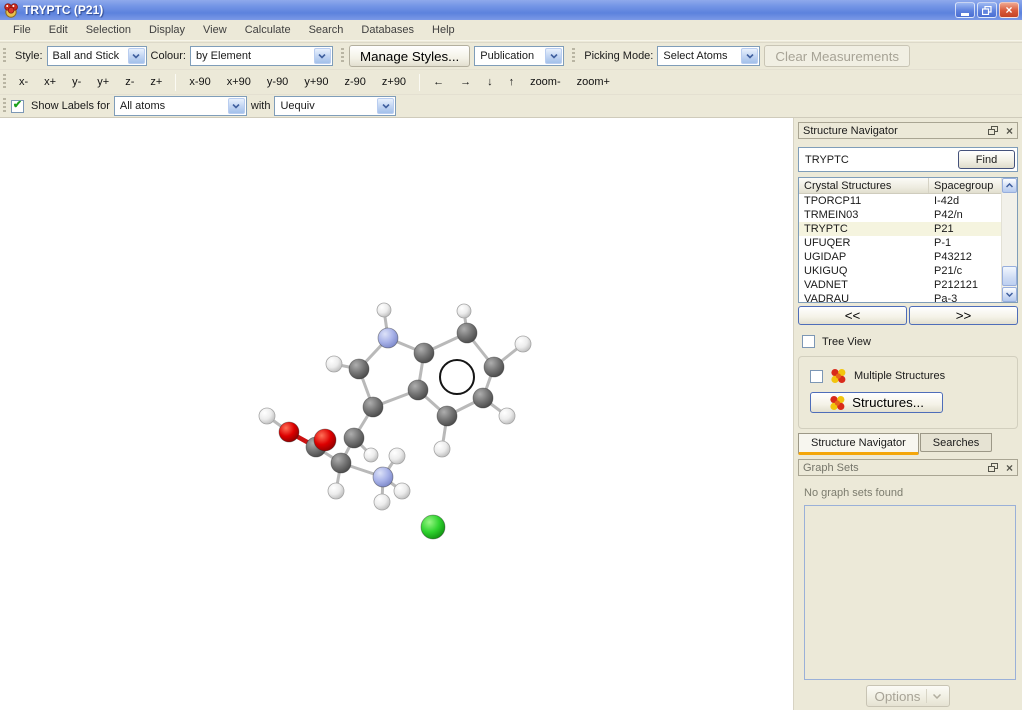  Describe the element at coordinates (108, 30) in the screenshot. I see `menu-item-selection: Selection` at that location.